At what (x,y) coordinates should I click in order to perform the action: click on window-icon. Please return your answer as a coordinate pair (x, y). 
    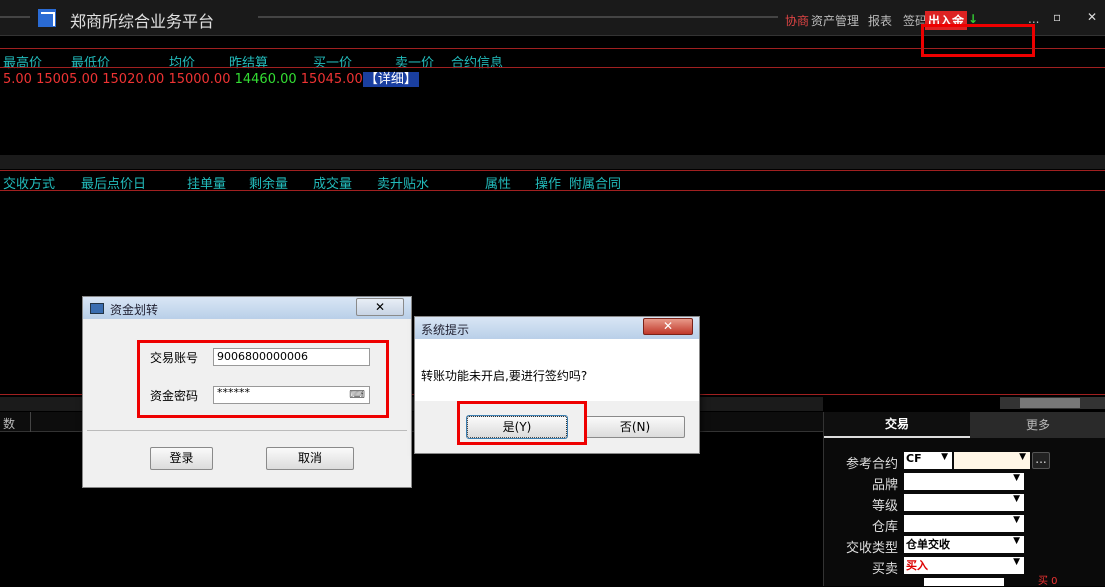
    Looking at the image, I should click on (97, 308).